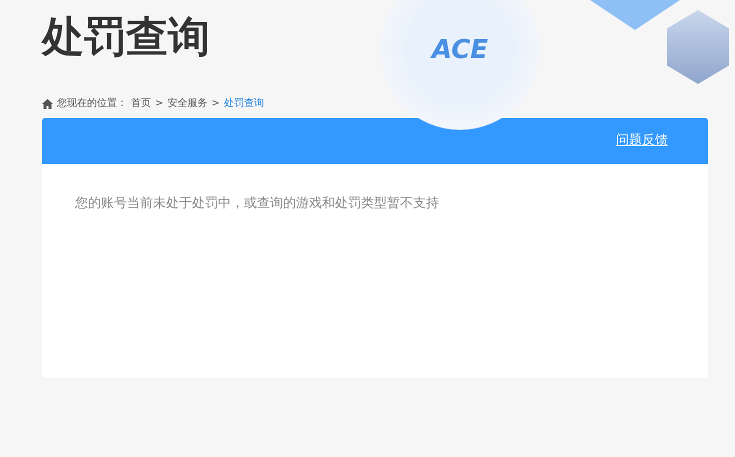 The image size is (735, 457). Describe the element at coordinates (244, 103) in the screenshot. I see `breadcrumb-link: 处罚查询` at that location.